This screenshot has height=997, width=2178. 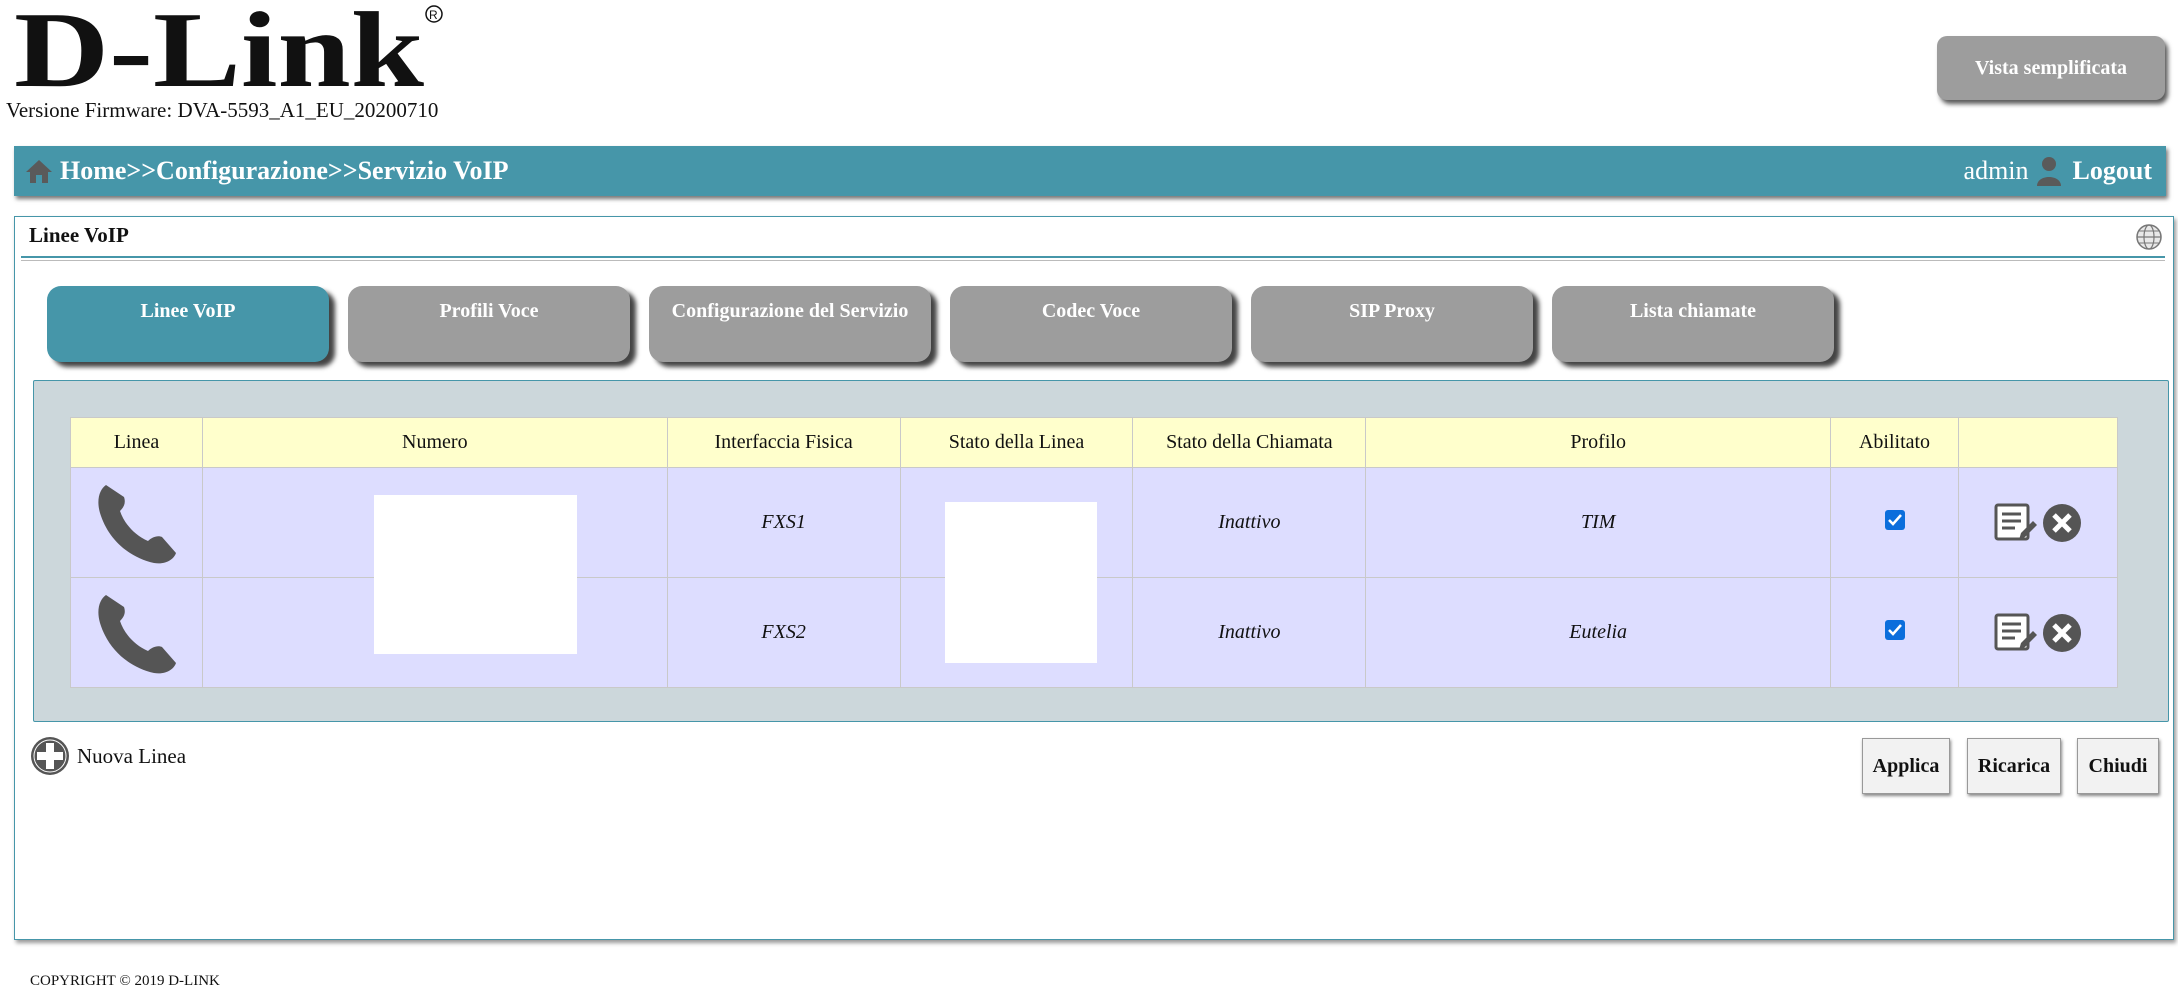 I want to click on panel-divider, so click(x=1093, y=258).